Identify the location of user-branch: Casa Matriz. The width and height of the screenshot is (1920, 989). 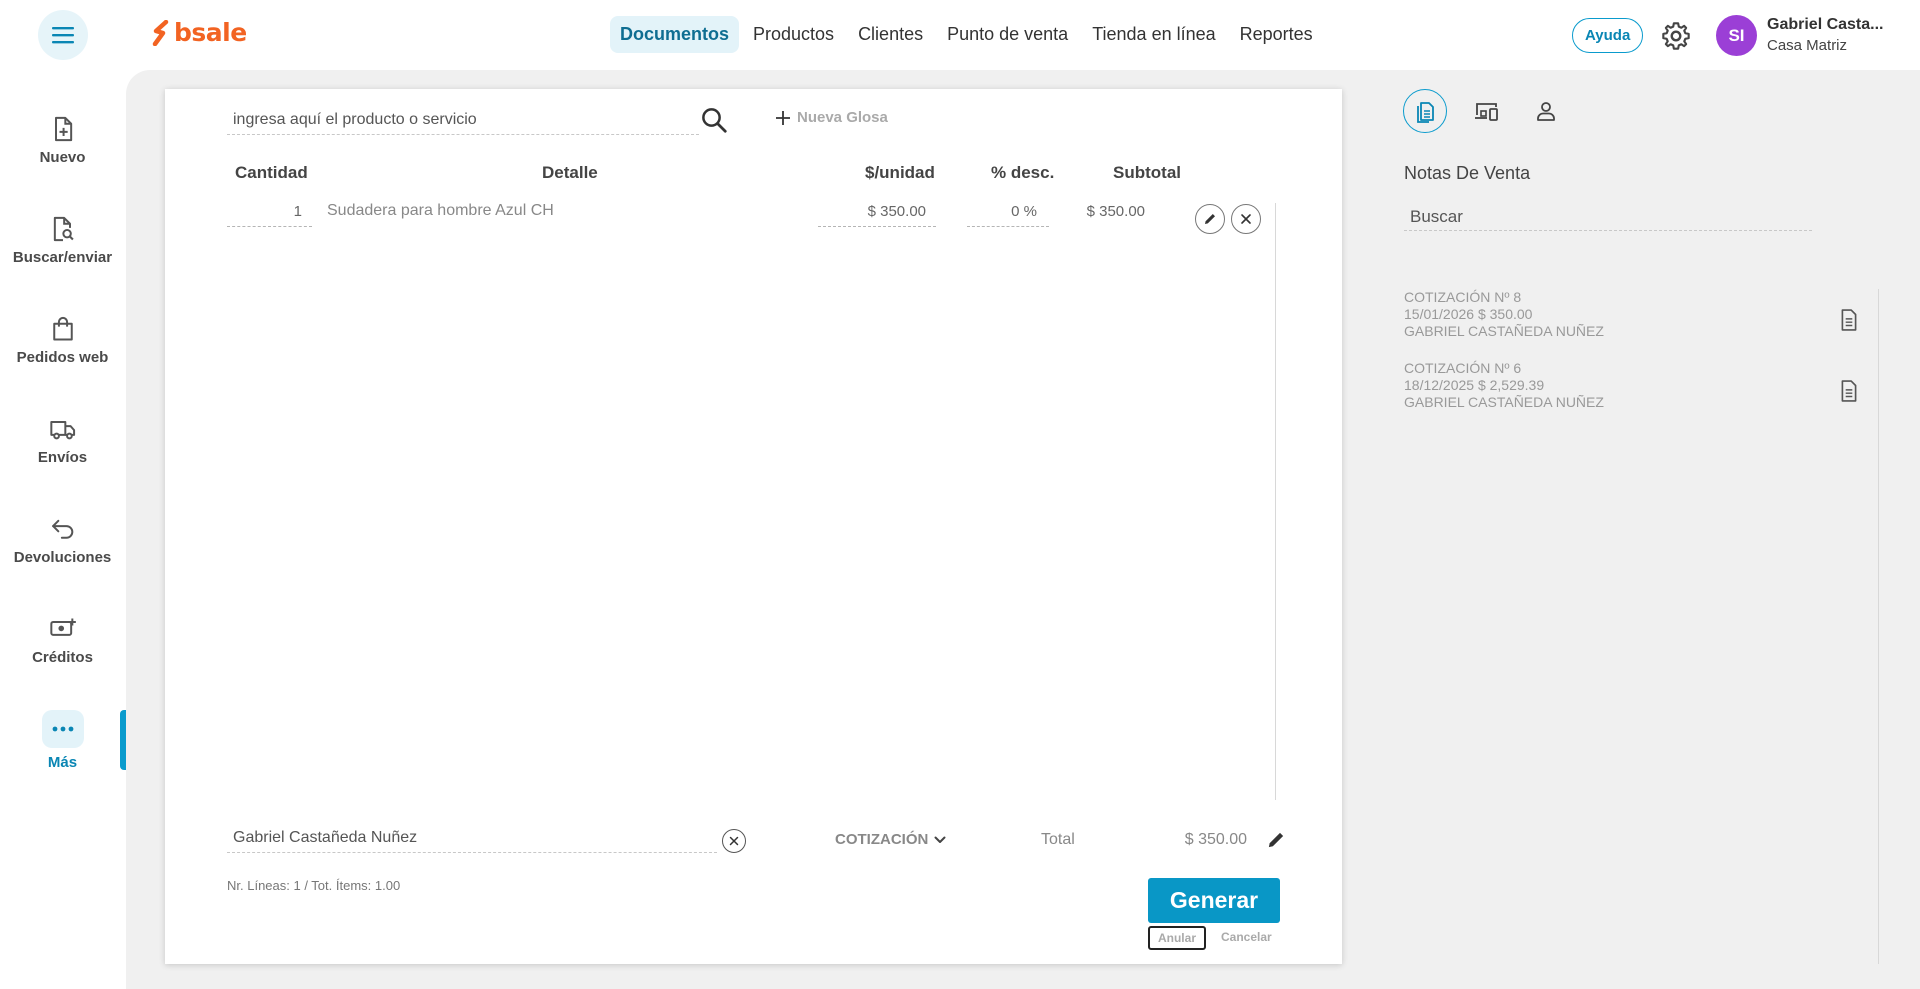
(1807, 45).